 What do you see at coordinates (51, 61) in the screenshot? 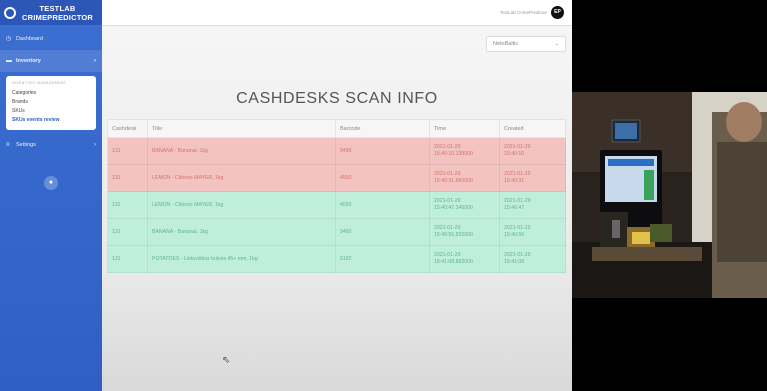
I see `sidebar-item-inventory: ▬ Inventory ›` at bounding box center [51, 61].